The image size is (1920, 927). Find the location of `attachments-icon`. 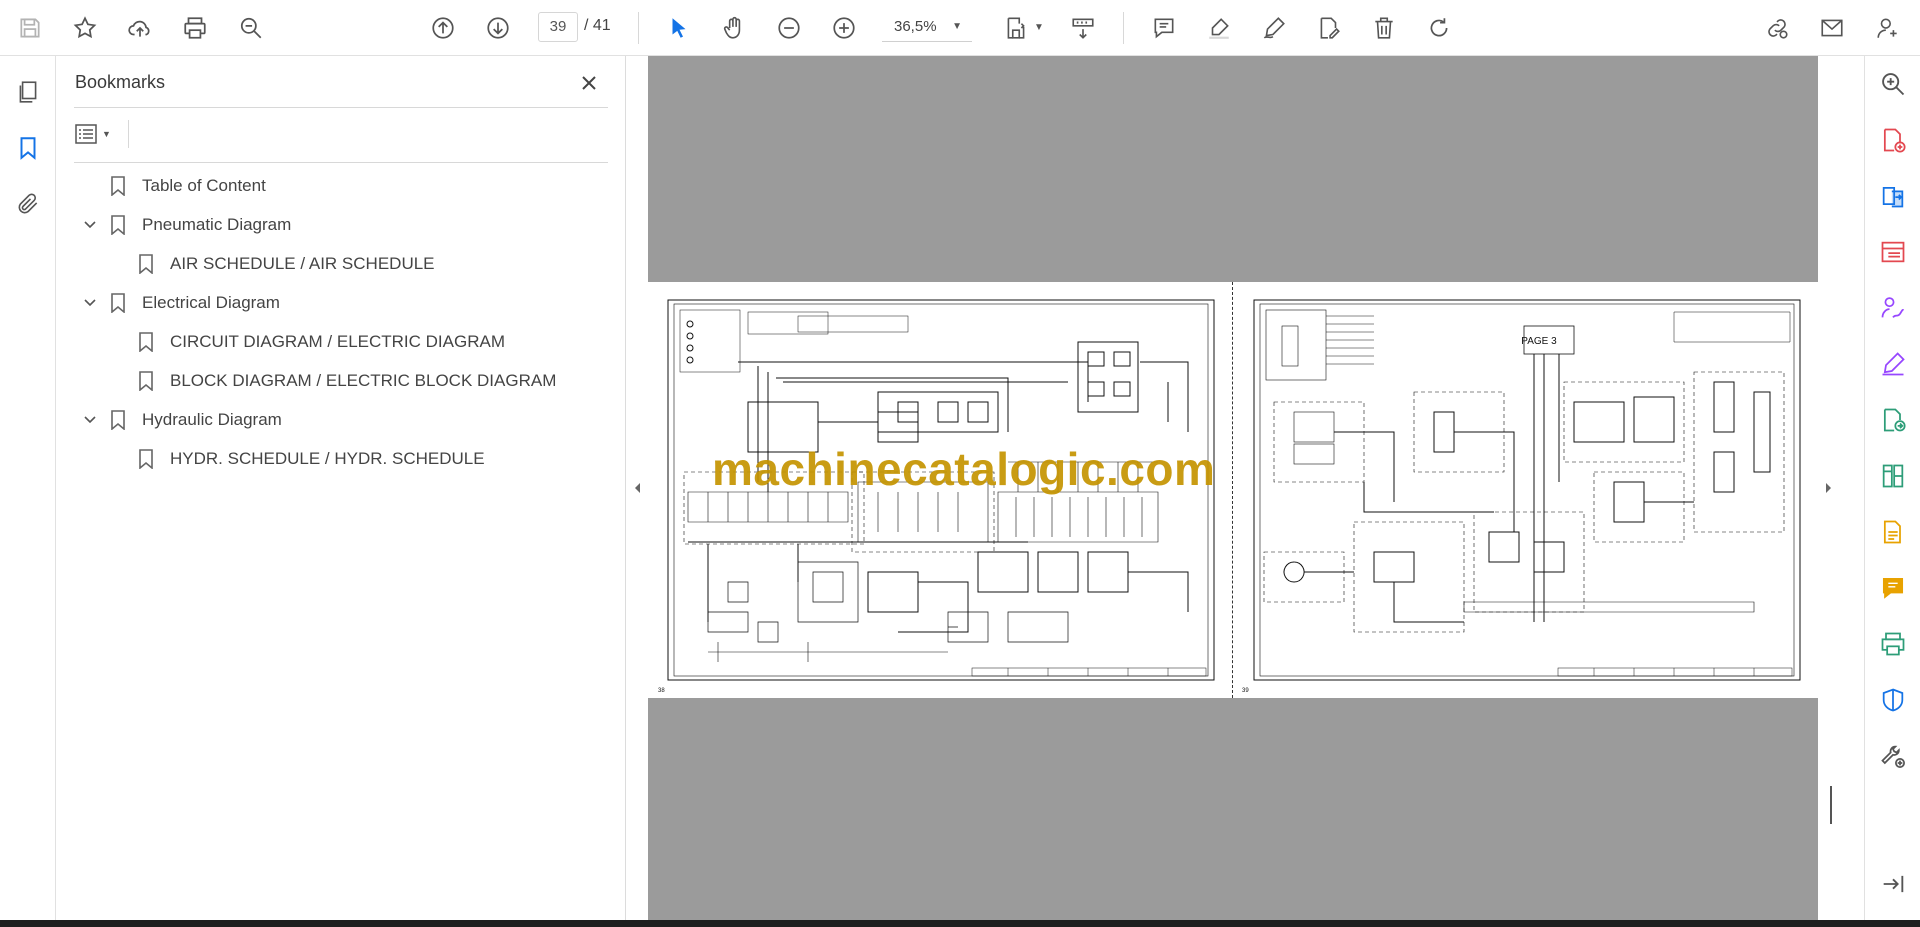

attachments-icon is located at coordinates (28, 204).